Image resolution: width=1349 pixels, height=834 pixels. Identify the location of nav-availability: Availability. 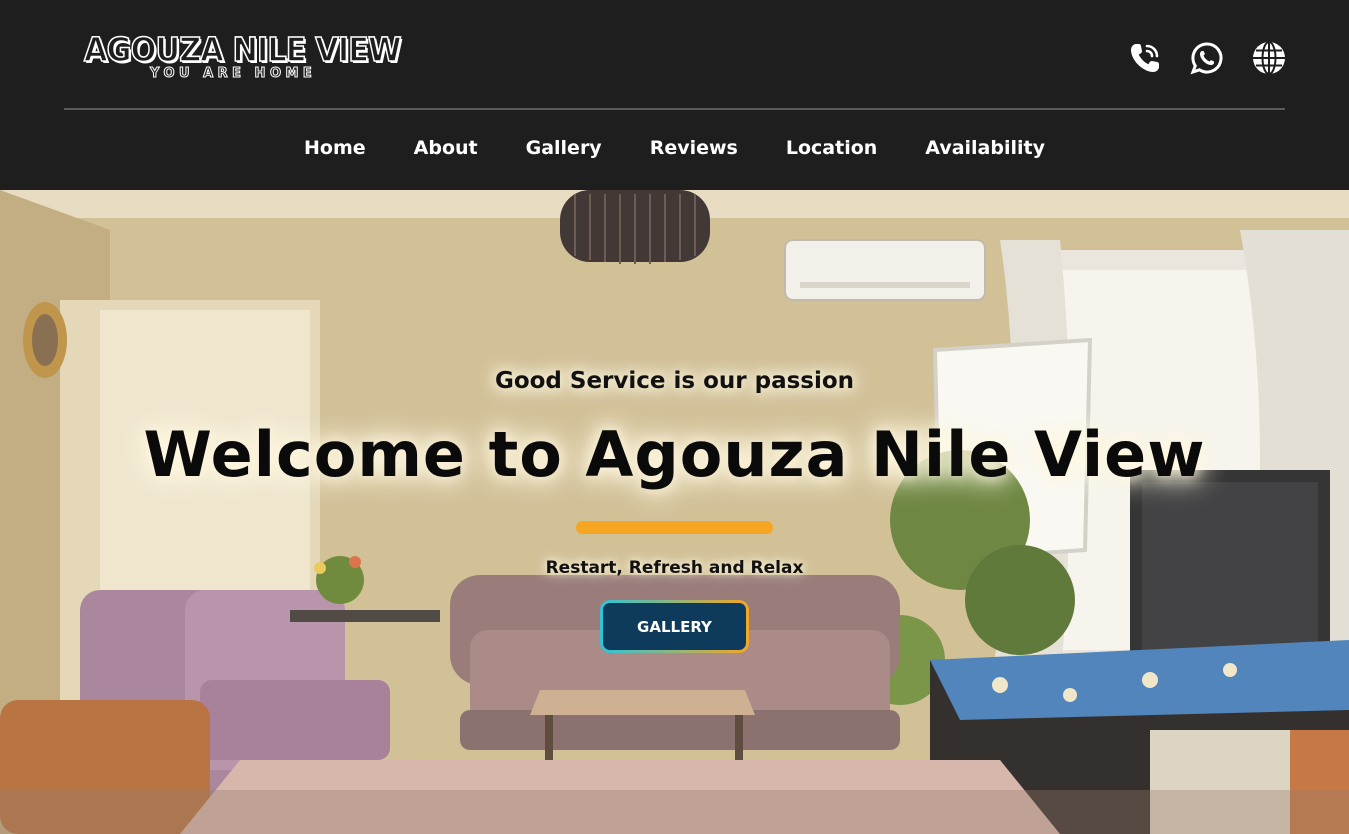
(985, 148).